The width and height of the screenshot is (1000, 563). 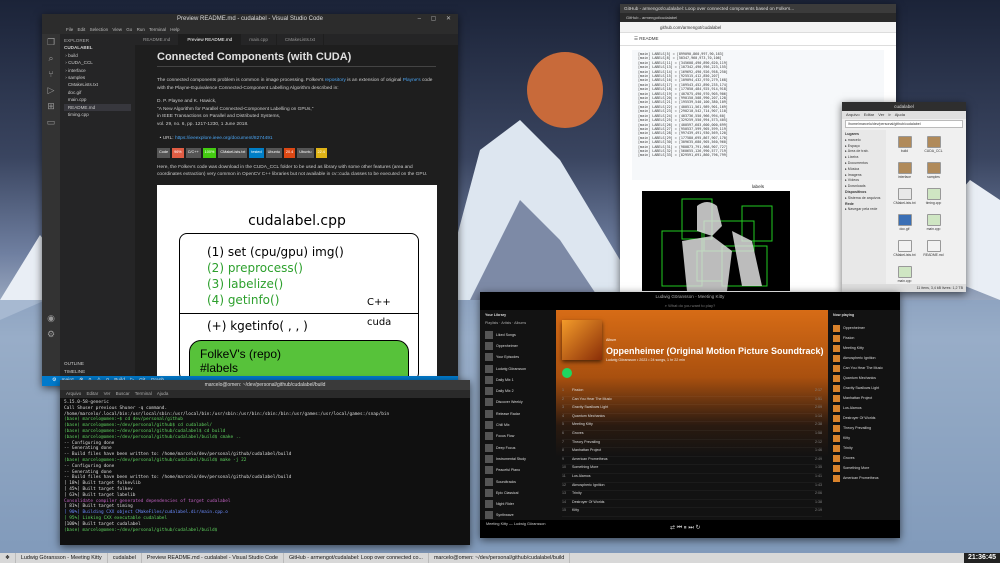 What do you see at coordinates (123, 393) in the screenshot?
I see `menu-item: Buscar` at bounding box center [123, 393].